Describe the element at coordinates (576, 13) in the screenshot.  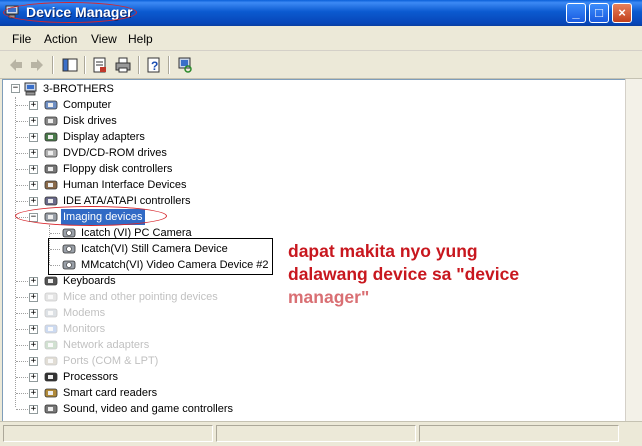
I see `minimize-button: _` at that location.